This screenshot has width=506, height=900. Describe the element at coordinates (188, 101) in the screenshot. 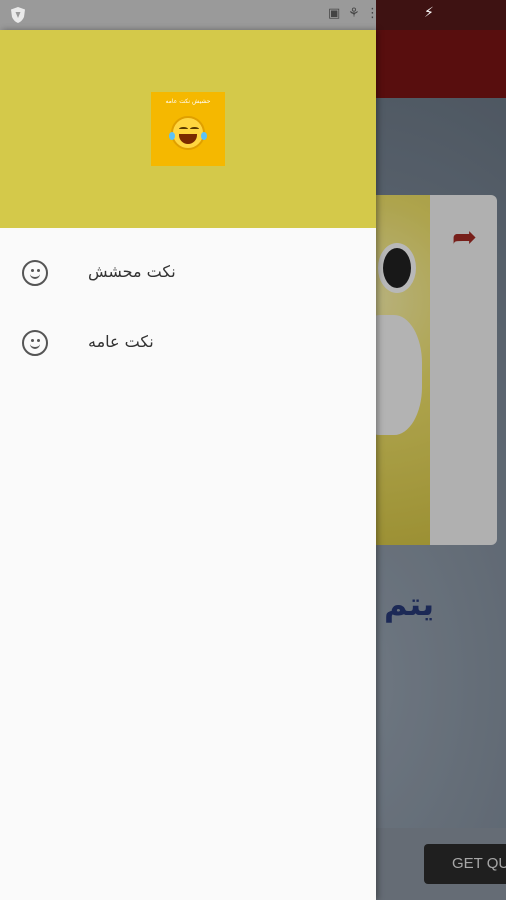

I see `logo-text: حشيش نكت عامه` at that location.